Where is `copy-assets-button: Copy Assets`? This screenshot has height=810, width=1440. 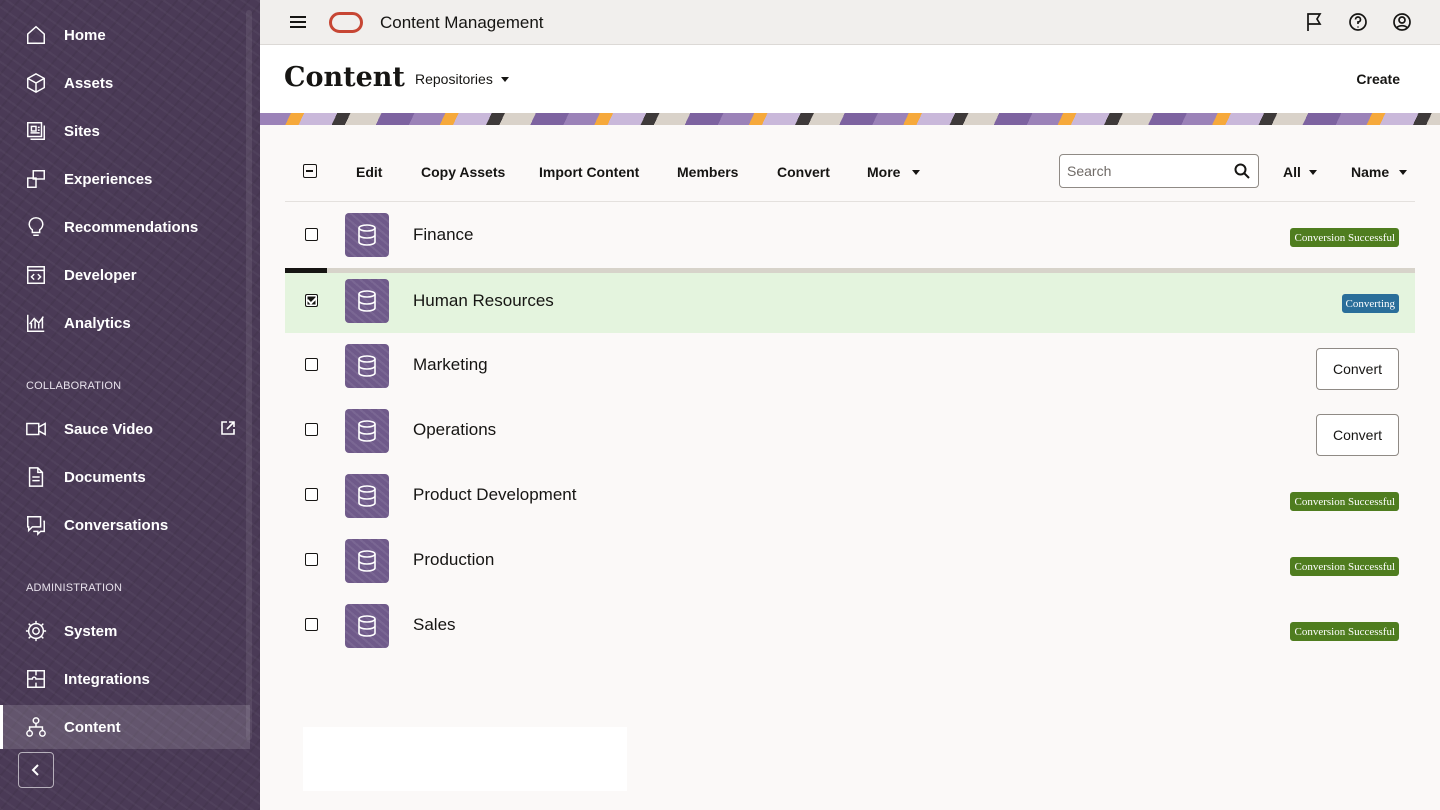
copy-assets-button: Copy Assets is located at coordinates (463, 172).